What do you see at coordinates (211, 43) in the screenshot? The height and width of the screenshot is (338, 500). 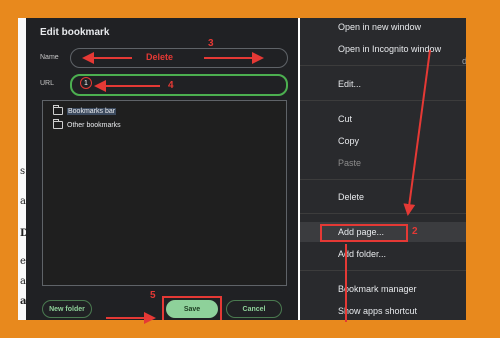 I see `annotation-step-3: 3` at bounding box center [211, 43].